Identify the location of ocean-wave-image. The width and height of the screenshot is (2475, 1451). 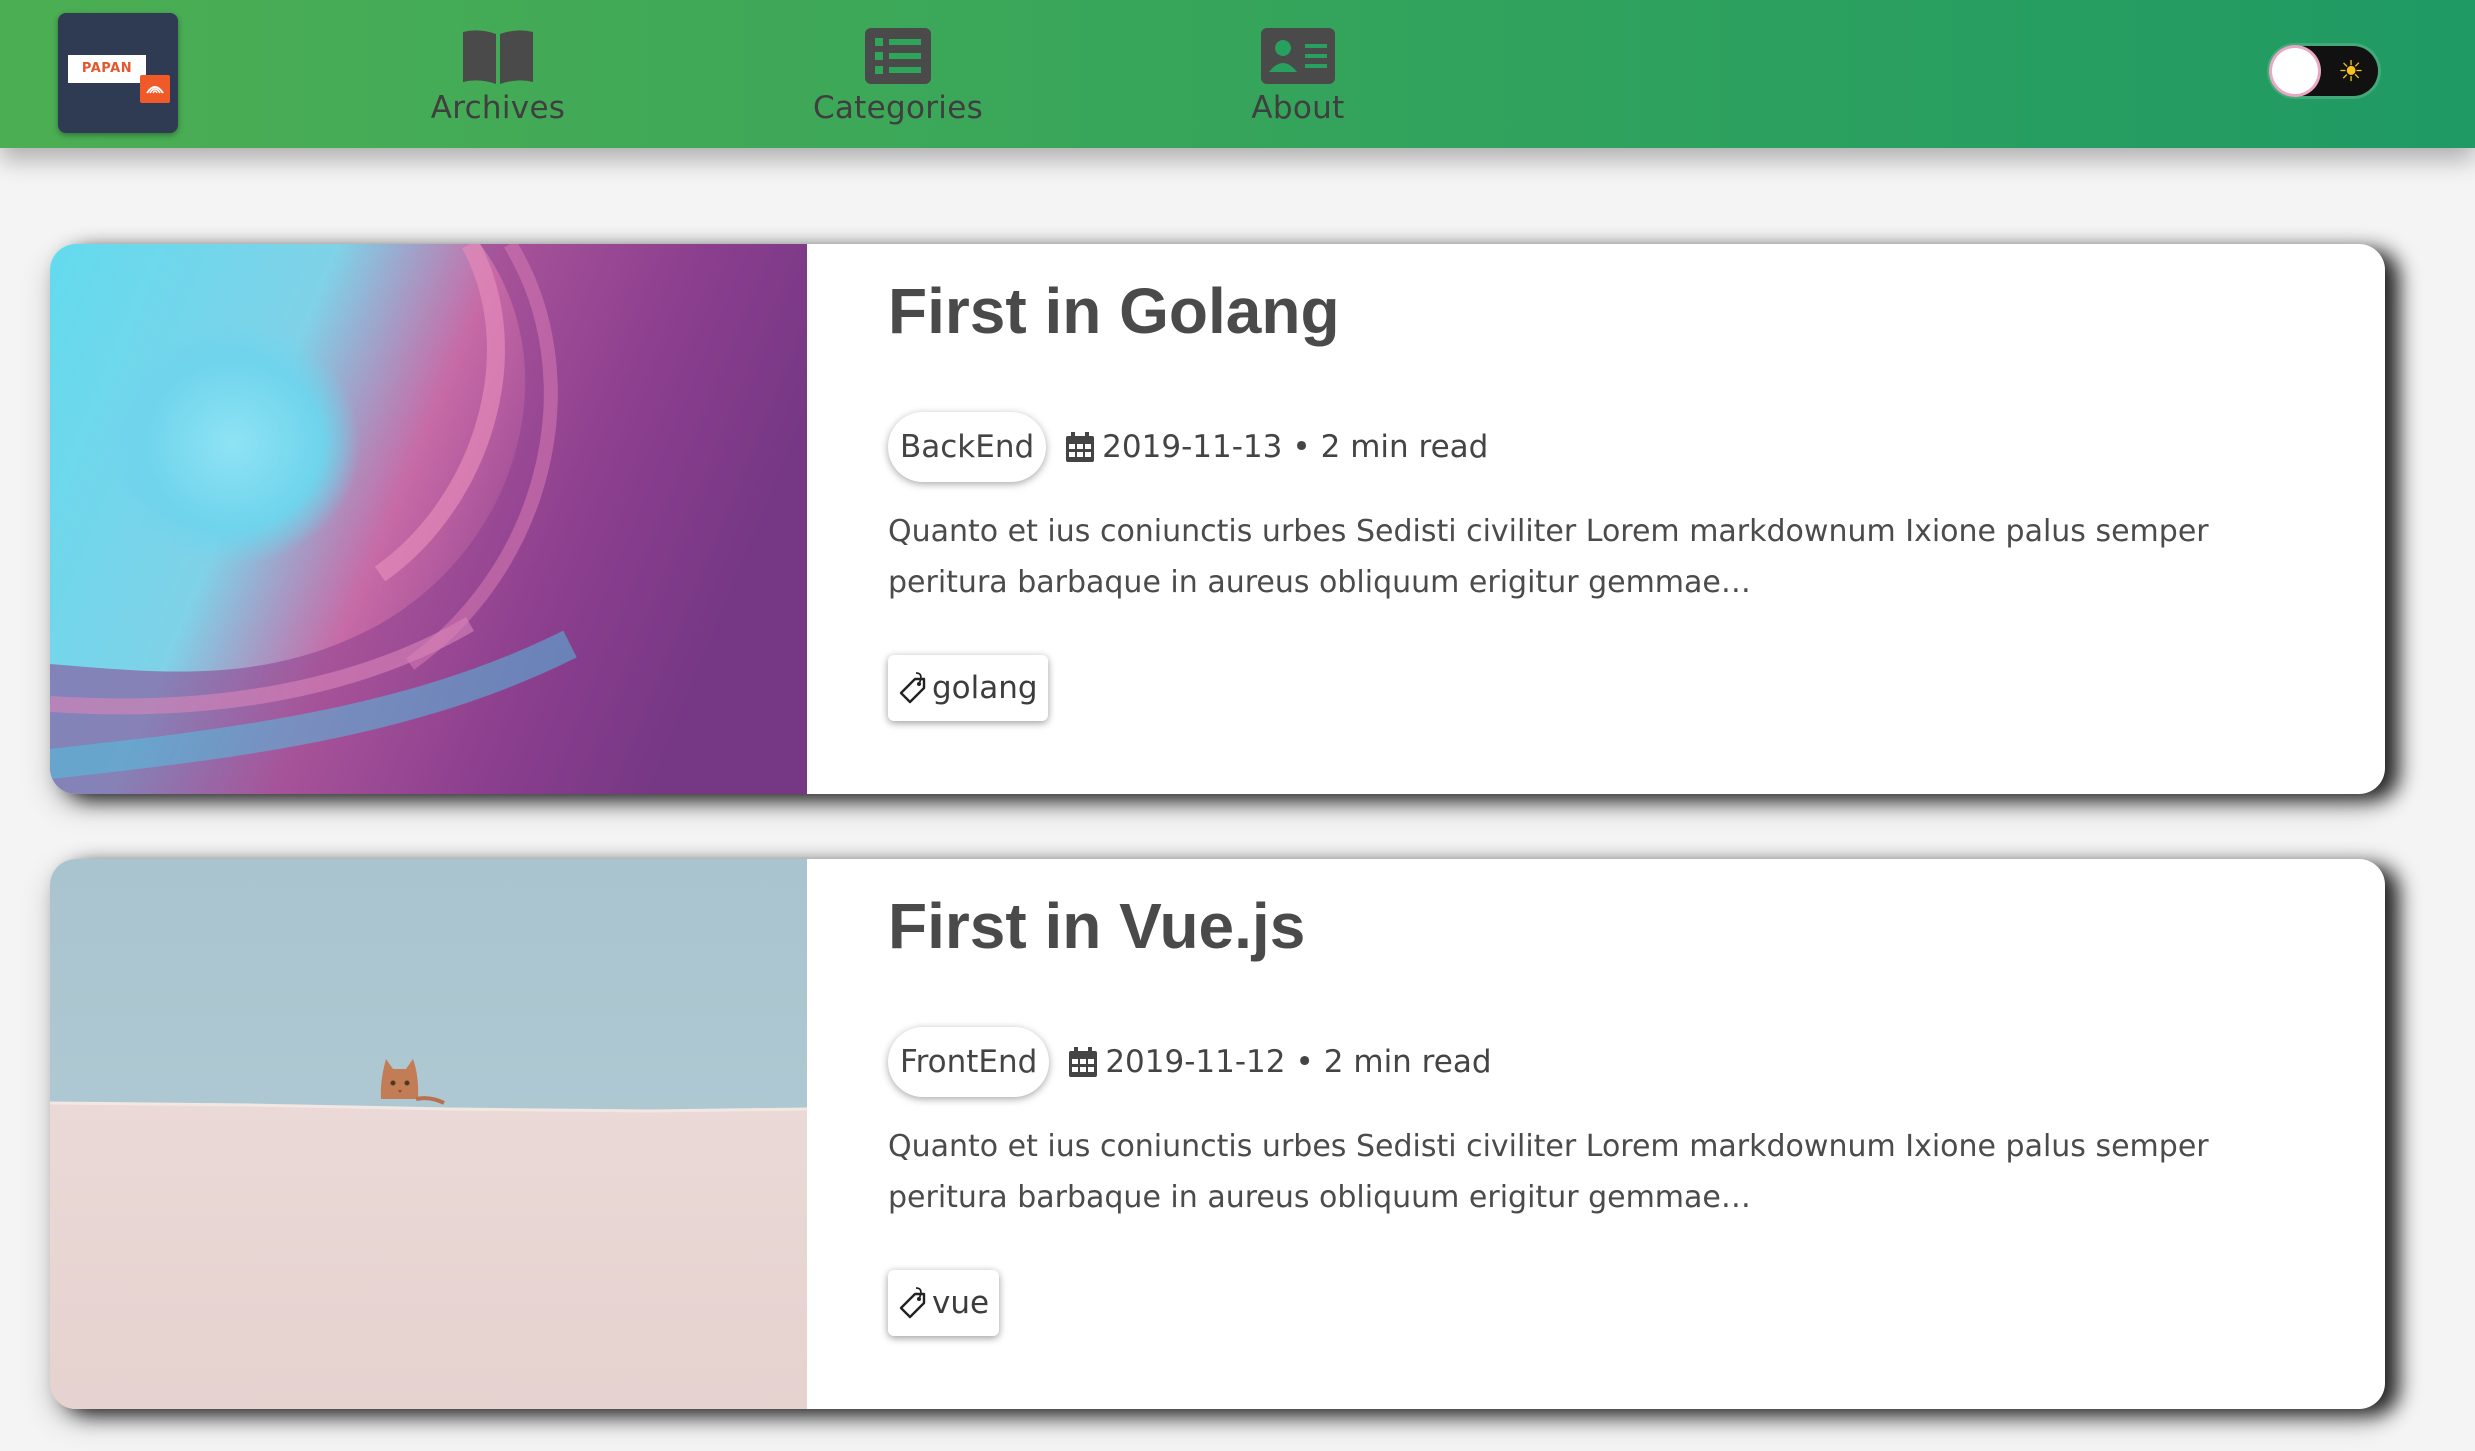
(428, 519).